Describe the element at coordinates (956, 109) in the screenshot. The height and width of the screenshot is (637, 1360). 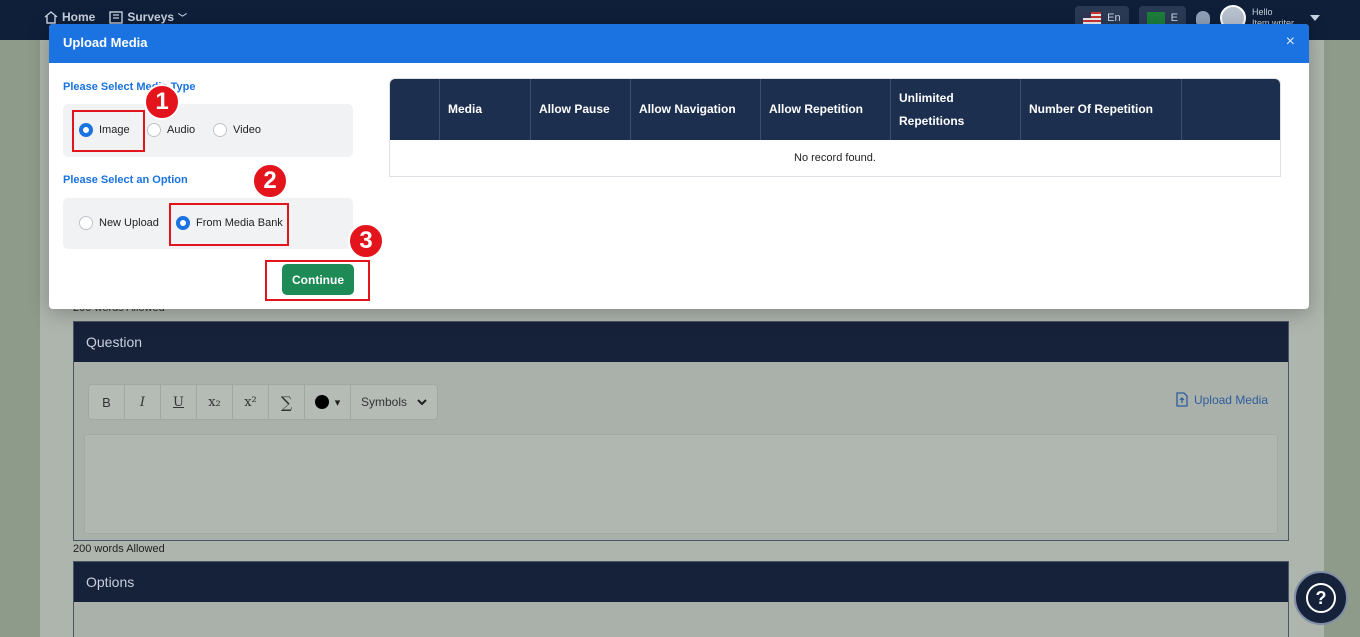
I see `col-unlimited-repetitions: Unlimited Repetitions` at that location.